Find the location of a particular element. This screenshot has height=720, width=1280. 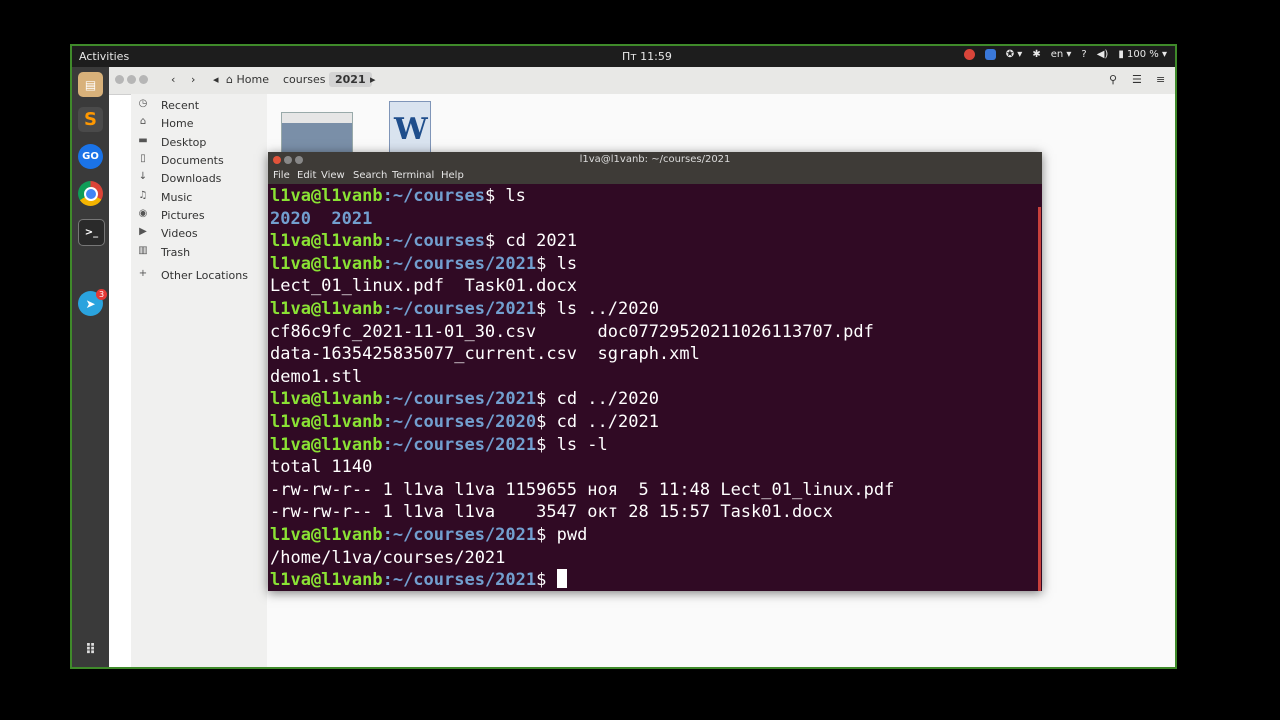

sidebar-item-label: Pictures is located at coordinates (183, 215).